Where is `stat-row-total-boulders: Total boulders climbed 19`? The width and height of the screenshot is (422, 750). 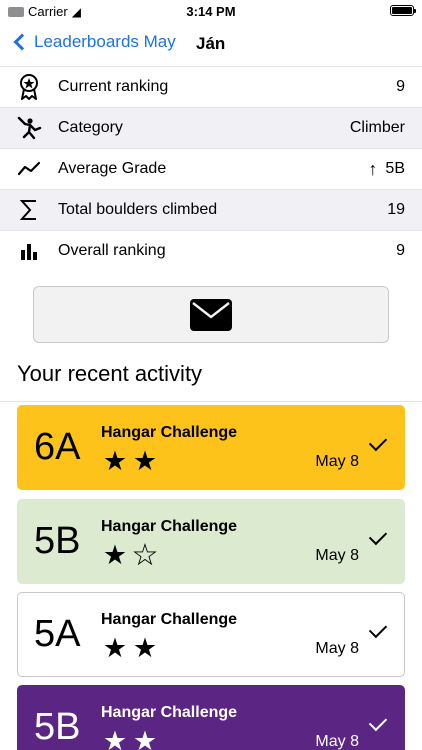
stat-row-total-boulders: Total boulders climbed 19 is located at coordinates (211, 209).